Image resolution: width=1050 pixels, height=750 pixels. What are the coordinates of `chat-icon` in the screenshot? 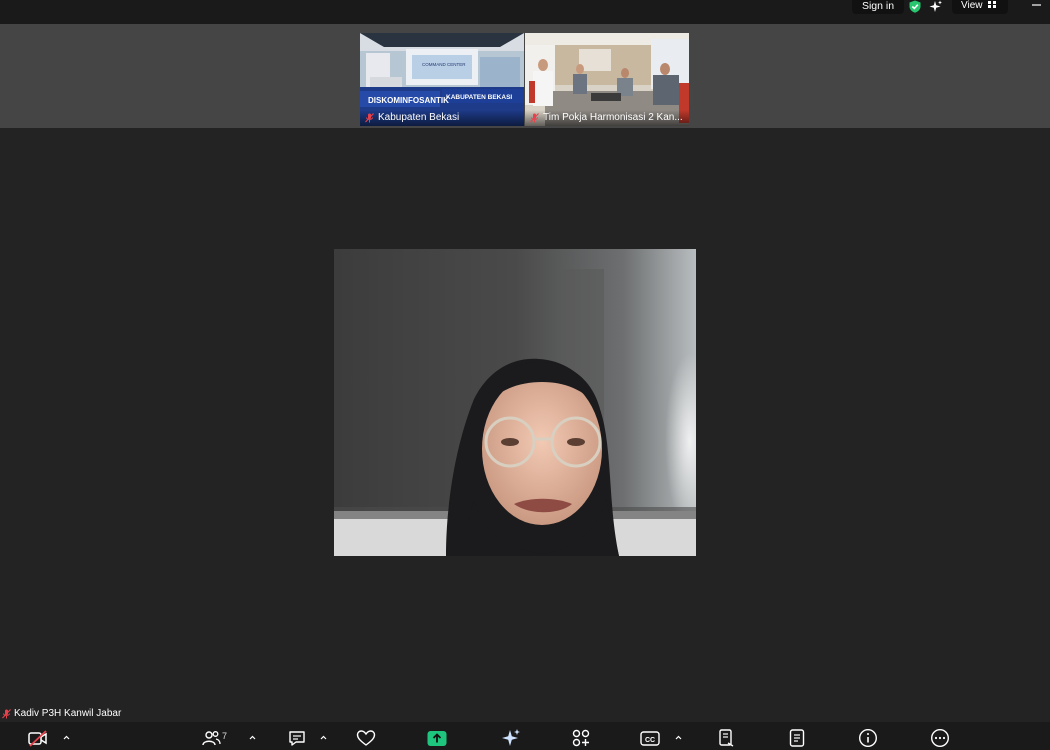 It's located at (297, 738).